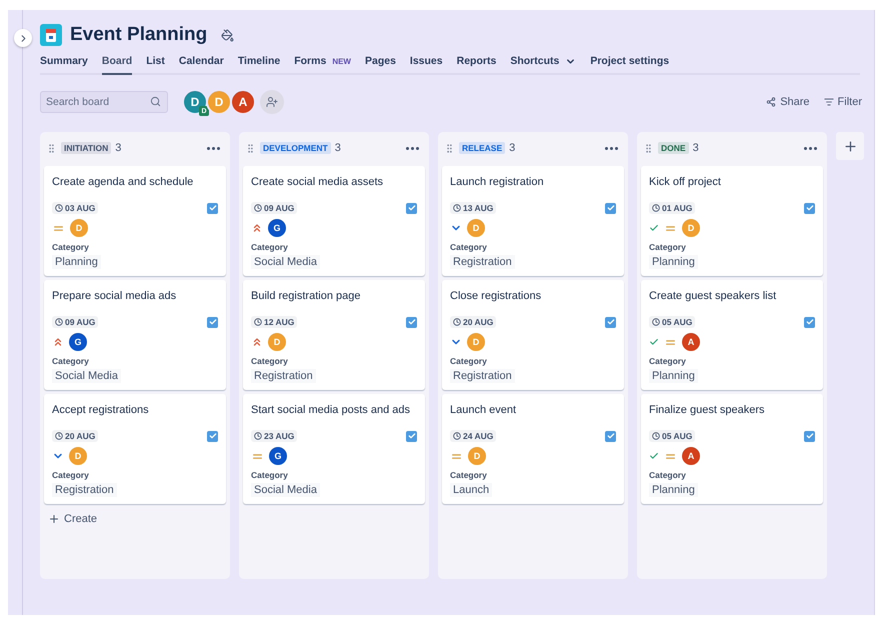 The image size is (887, 623). Describe the element at coordinates (630, 63) in the screenshot. I see `nav-tab: Project settings` at that location.